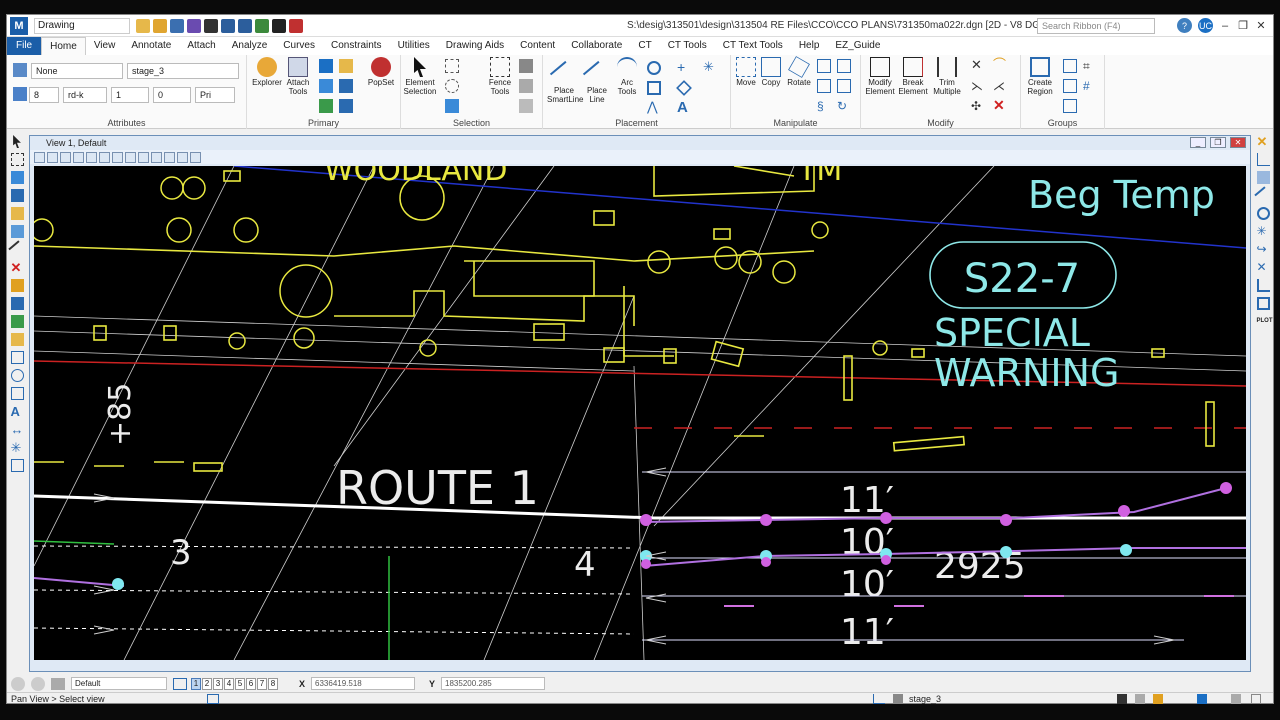  What do you see at coordinates (913, 76) in the screenshot?
I see `break-element-button: Break Element` at bounding box center [913, 76].